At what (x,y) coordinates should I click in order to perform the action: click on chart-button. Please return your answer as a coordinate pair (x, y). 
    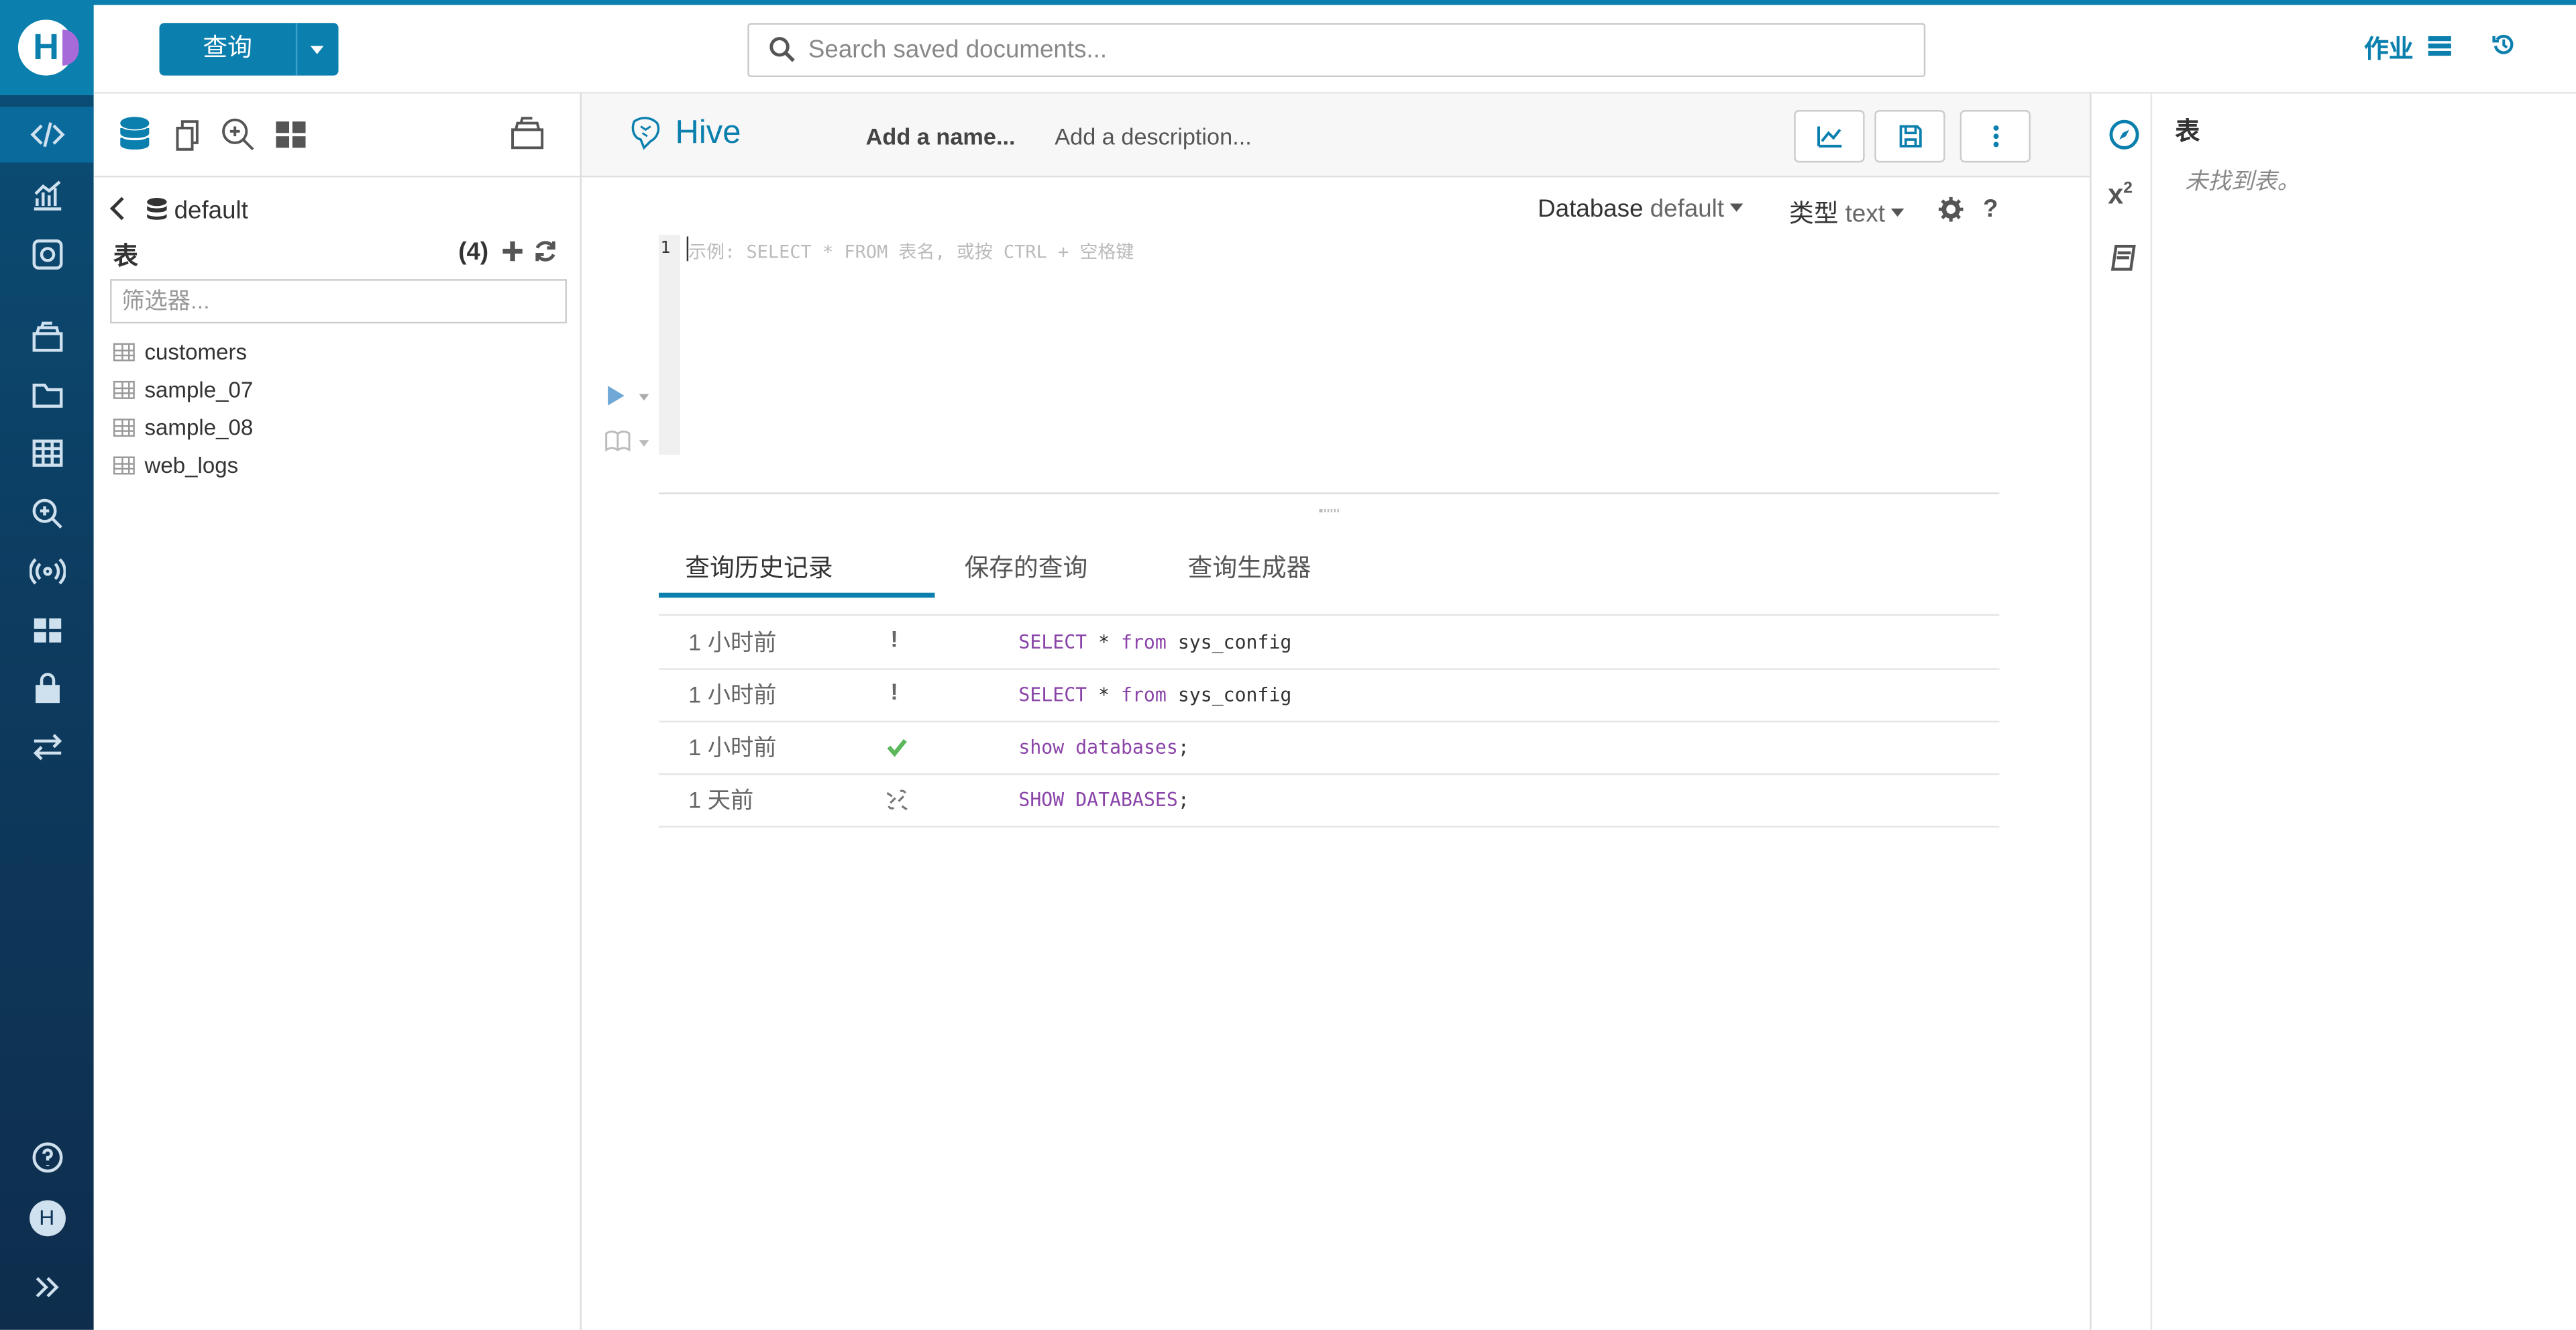
    Looking at the image, I should click on (1829, 136).